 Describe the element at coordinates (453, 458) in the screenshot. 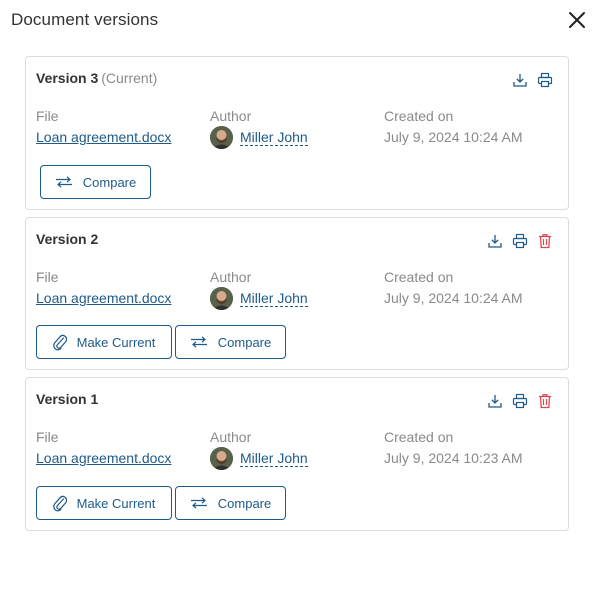

I see `created-on-value: July 9, 2024 10:23 AM` at that location.